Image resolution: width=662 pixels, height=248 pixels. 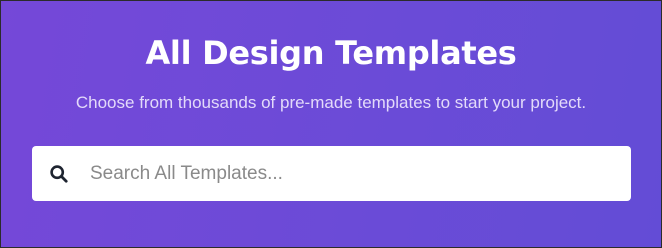 What do you see at coordinates (331, 53) in the screenshot?
I see `page-title: All Design Templates` at bounding box center [331, 53].